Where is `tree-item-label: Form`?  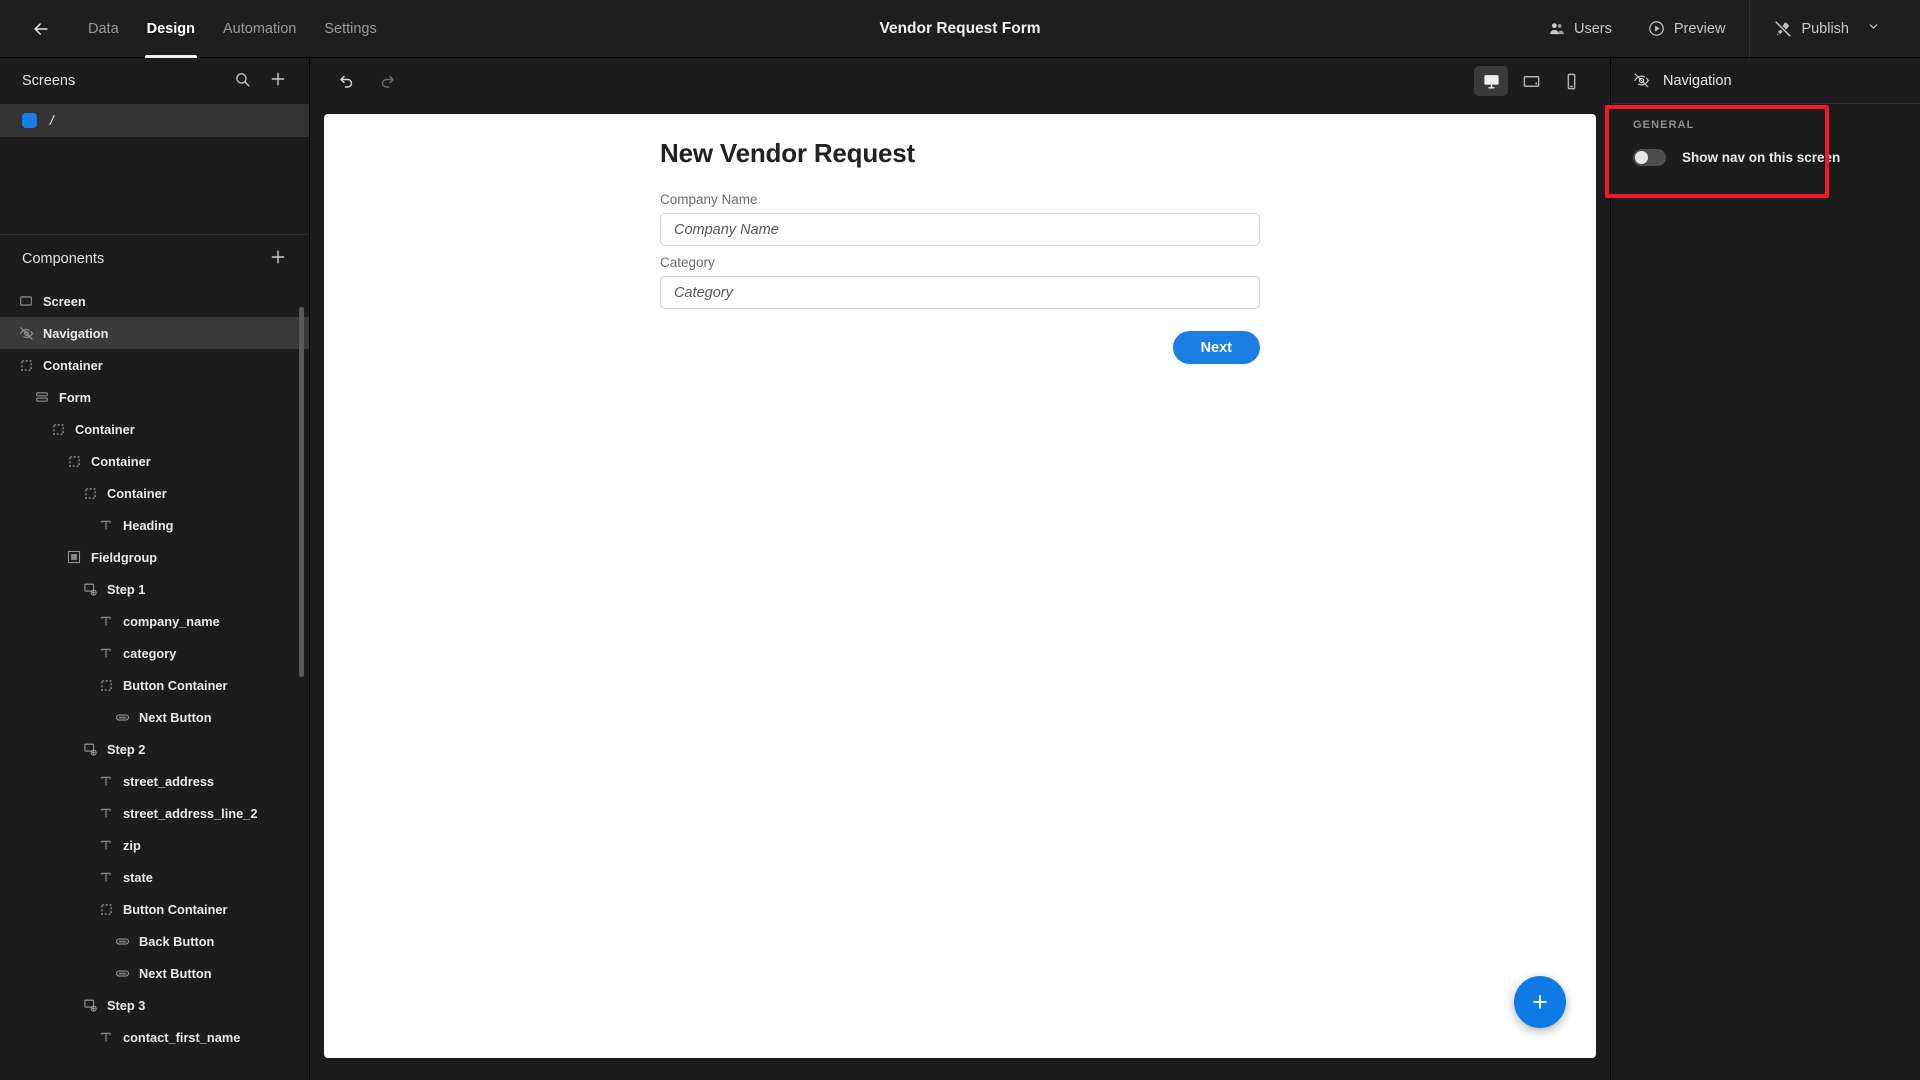
tree-item-label: Form is located at coordinates (75, 397).